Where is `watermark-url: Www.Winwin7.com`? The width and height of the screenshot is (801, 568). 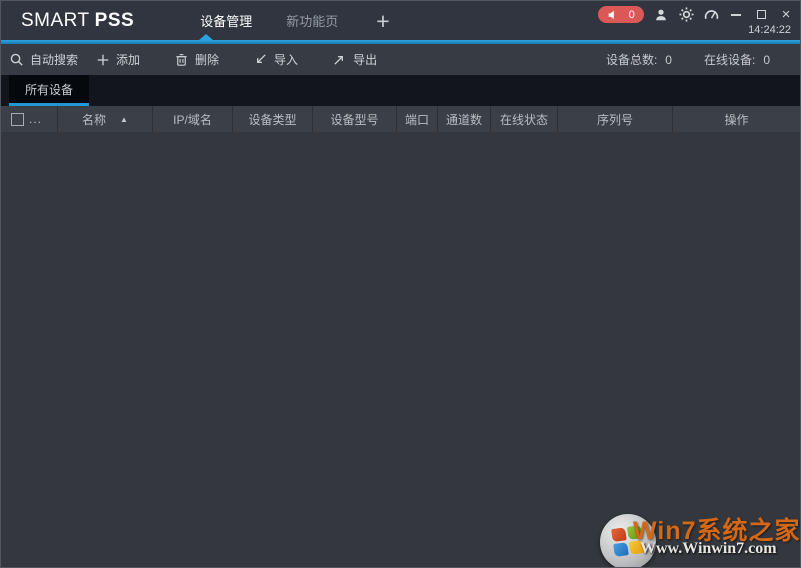
watermark-url: Www.Winwin7.com is located at coordinates (708, 548).